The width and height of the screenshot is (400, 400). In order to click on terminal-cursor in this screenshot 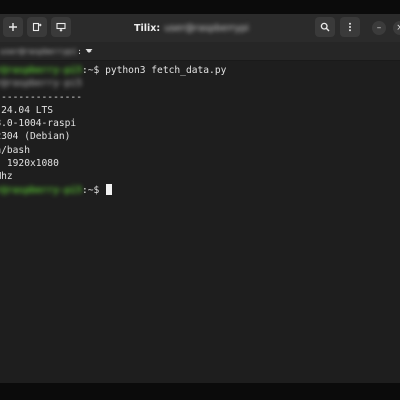, I will do `click(109, 189)`.